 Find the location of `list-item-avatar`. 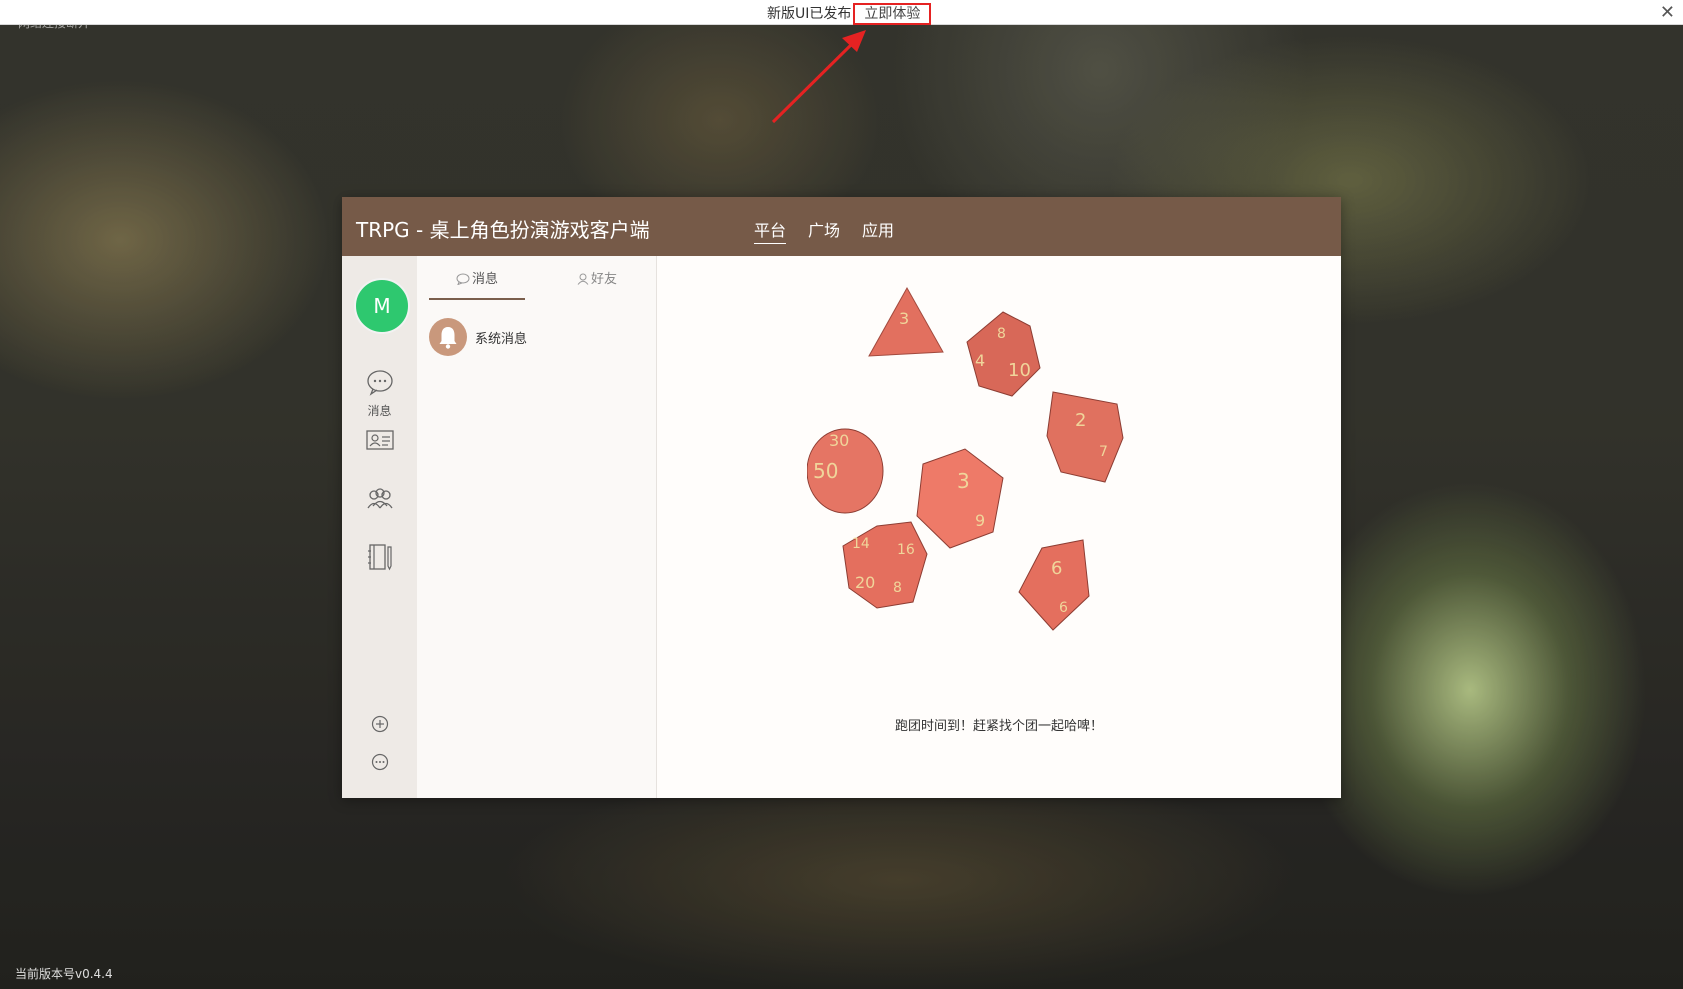

list-item-avatar is located at coordinates (448, 337).